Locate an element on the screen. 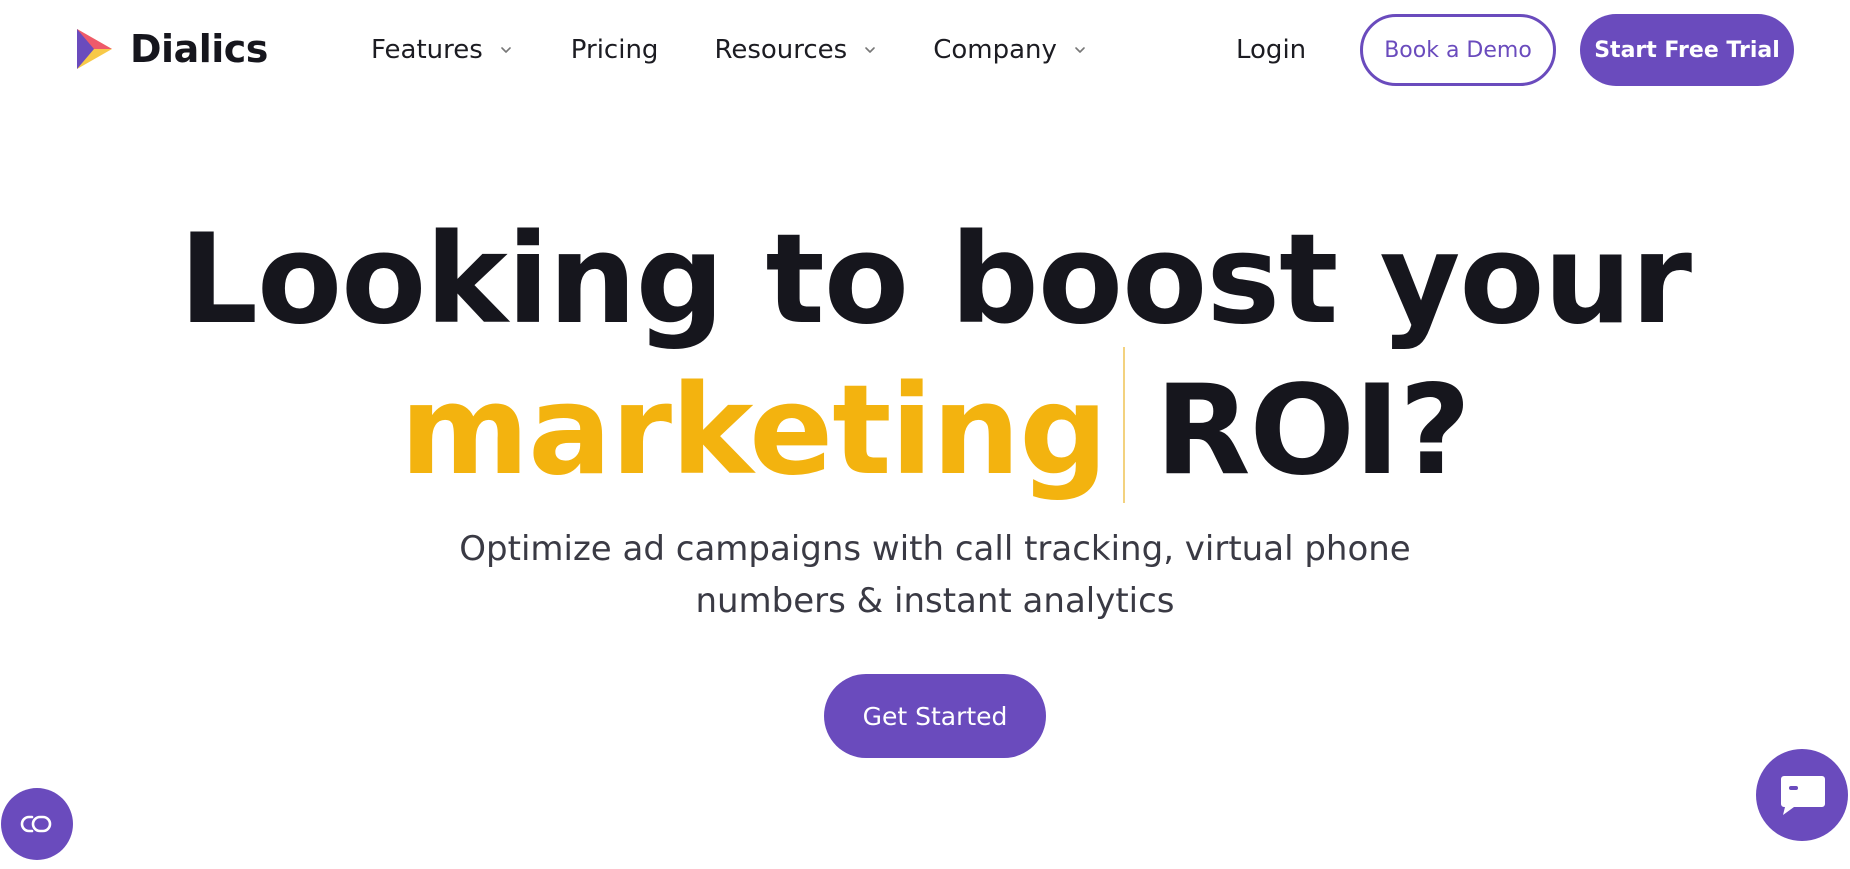 The width and height of the screenshot is (1850, 869). nav-item-label: Company is located at coordinates (995, 50).